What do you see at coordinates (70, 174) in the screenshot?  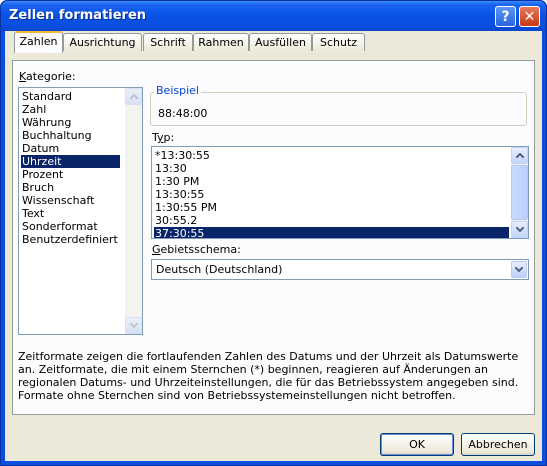 I see `category-list-item: Prozent` at bounding box center [70, 174].